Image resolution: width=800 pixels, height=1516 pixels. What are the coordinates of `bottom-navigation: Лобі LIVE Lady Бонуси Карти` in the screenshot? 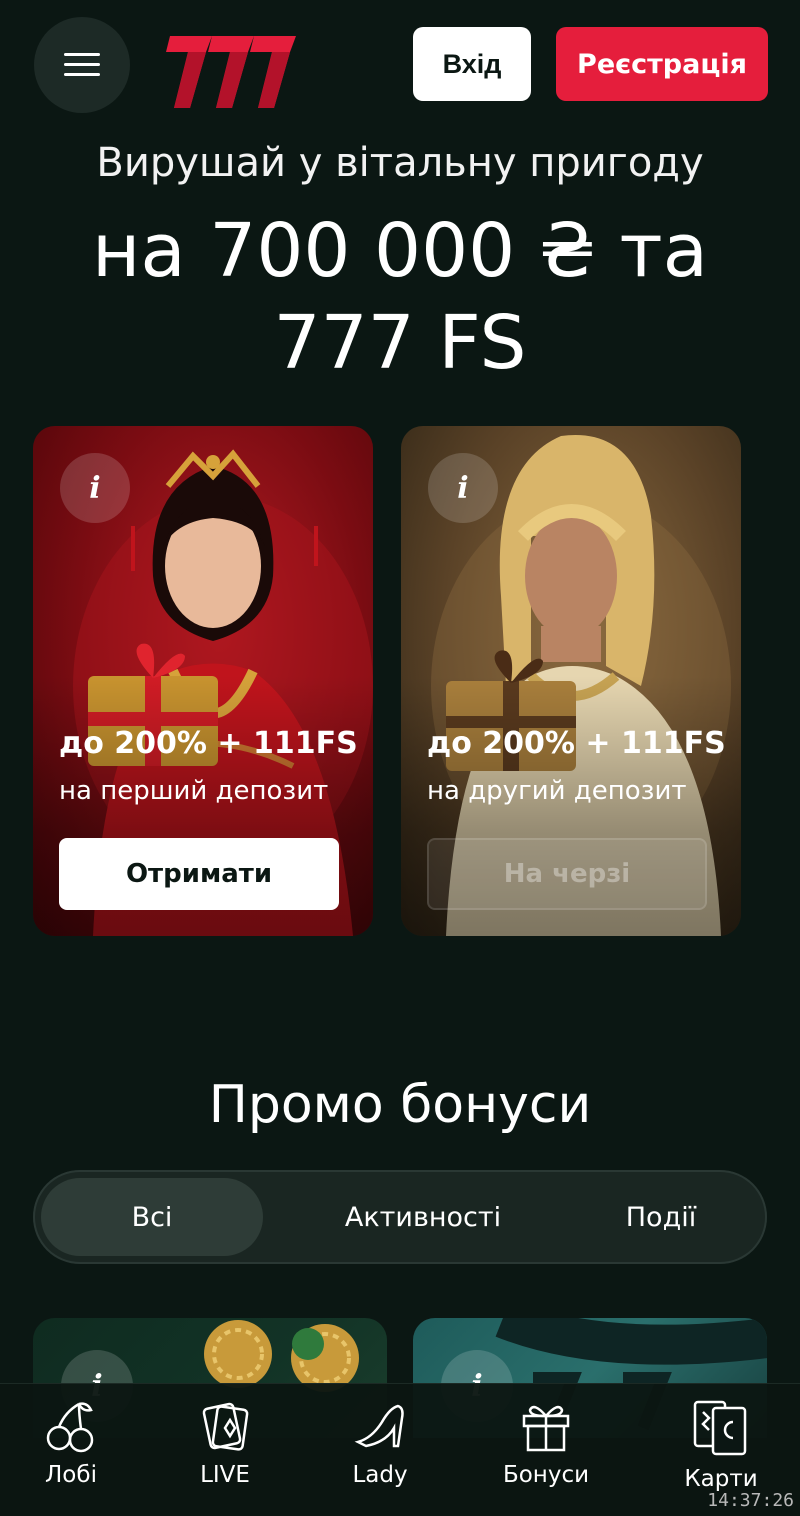 It's located at (400, 1449).